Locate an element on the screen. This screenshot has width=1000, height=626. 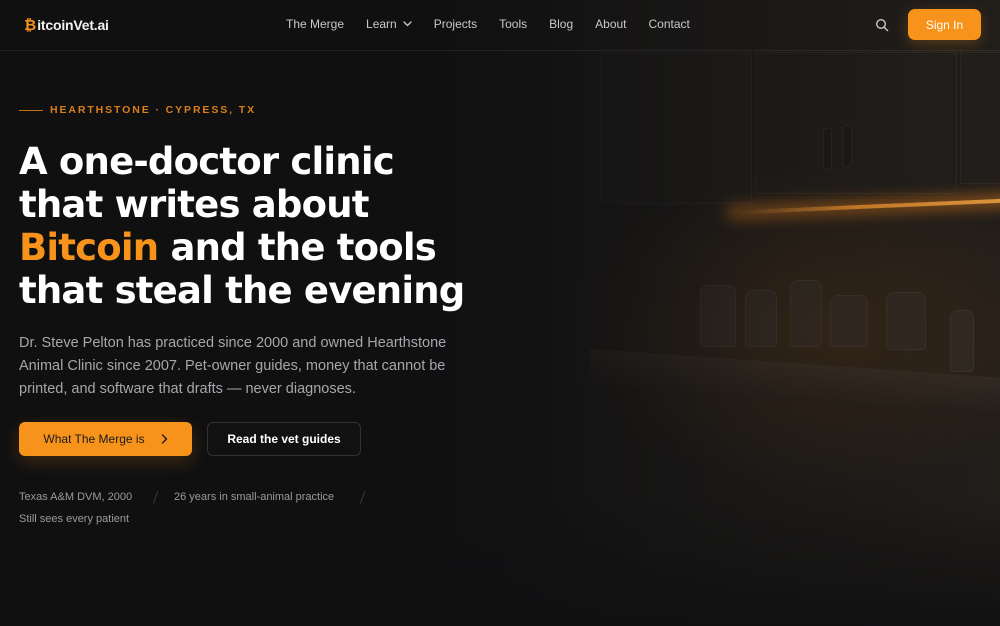
bitcoin-logo-icon: ₿ is located at coordinates (30, 25).